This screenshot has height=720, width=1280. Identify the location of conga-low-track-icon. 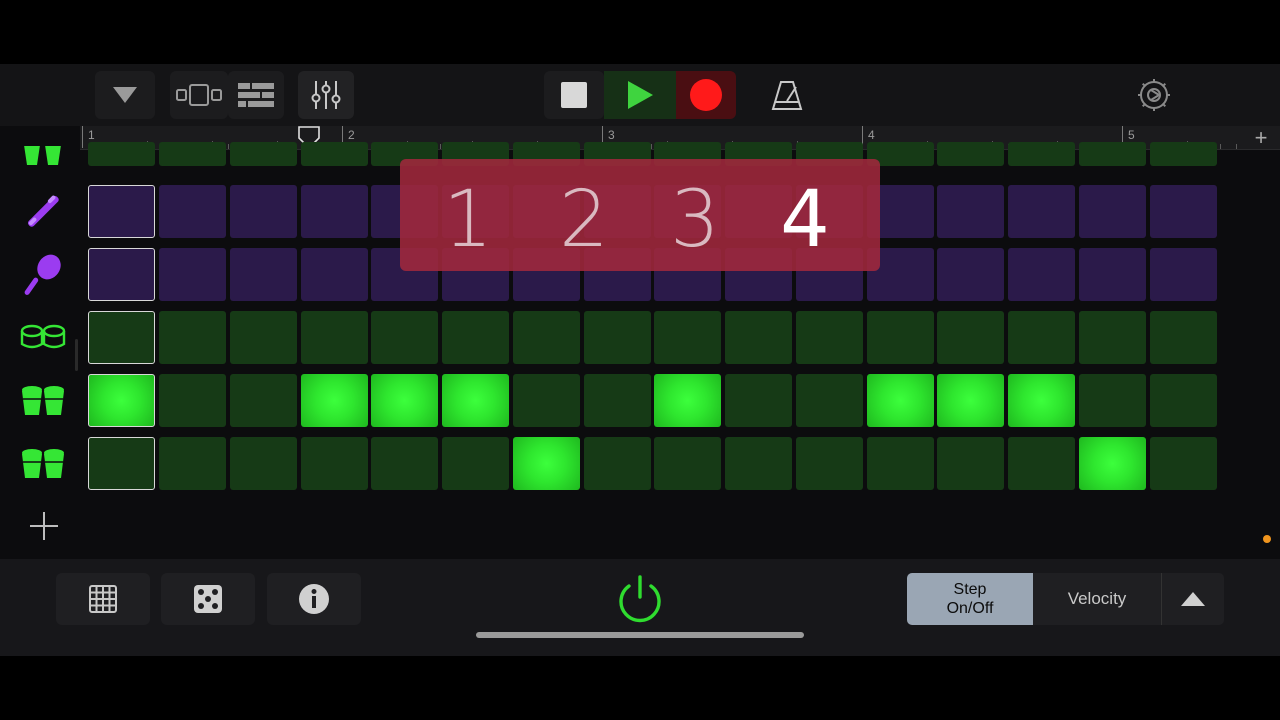
(43, 337).